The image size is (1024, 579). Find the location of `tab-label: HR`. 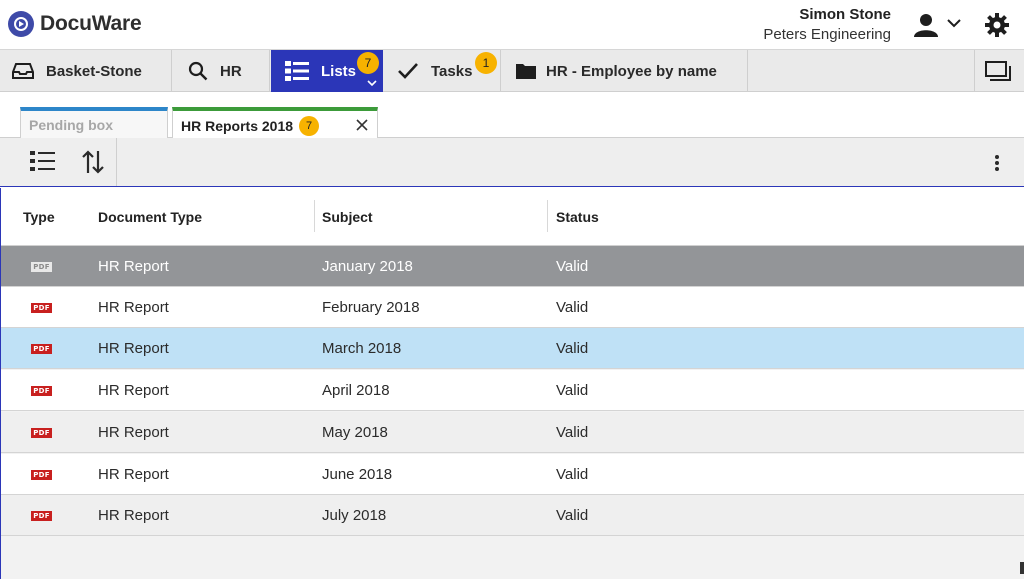

tab-label: HR is located at coordinates (231, 71).